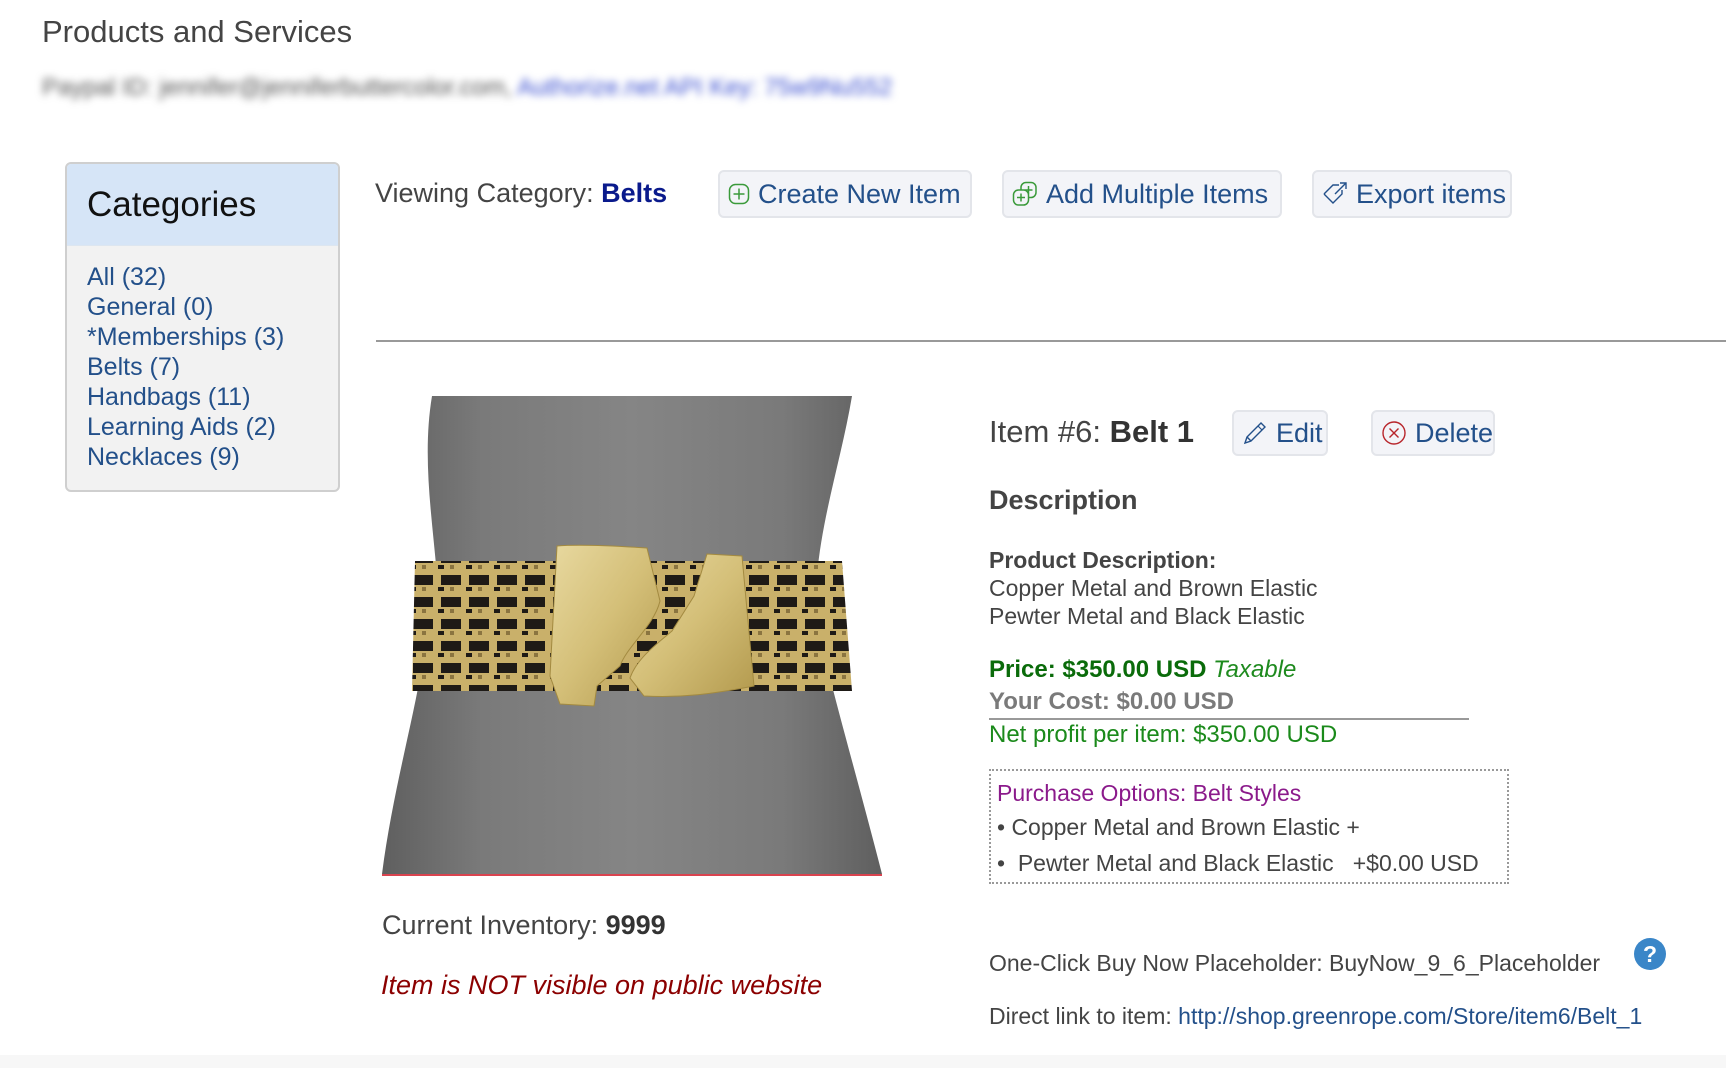 This screenshot has height=1068, width=1726. I want to click on product-image, so click(632, 636).